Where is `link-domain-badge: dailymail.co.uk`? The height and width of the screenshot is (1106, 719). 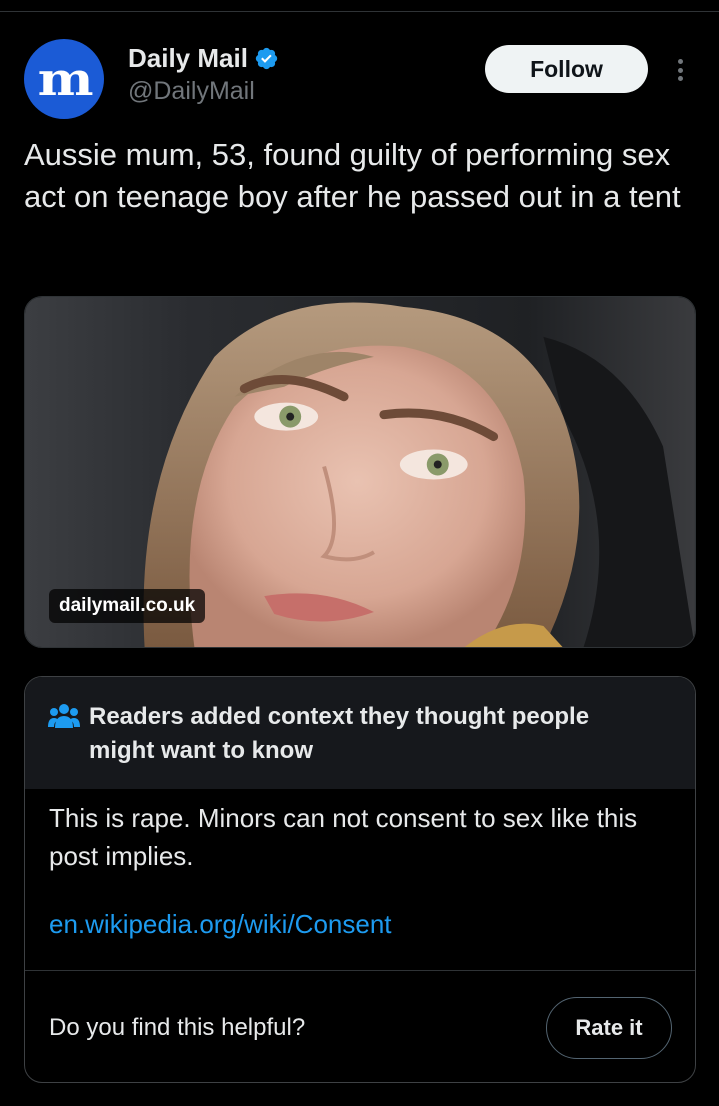 link-domain-badge: dailymail.co.uk is located at coordinates (127, 606).